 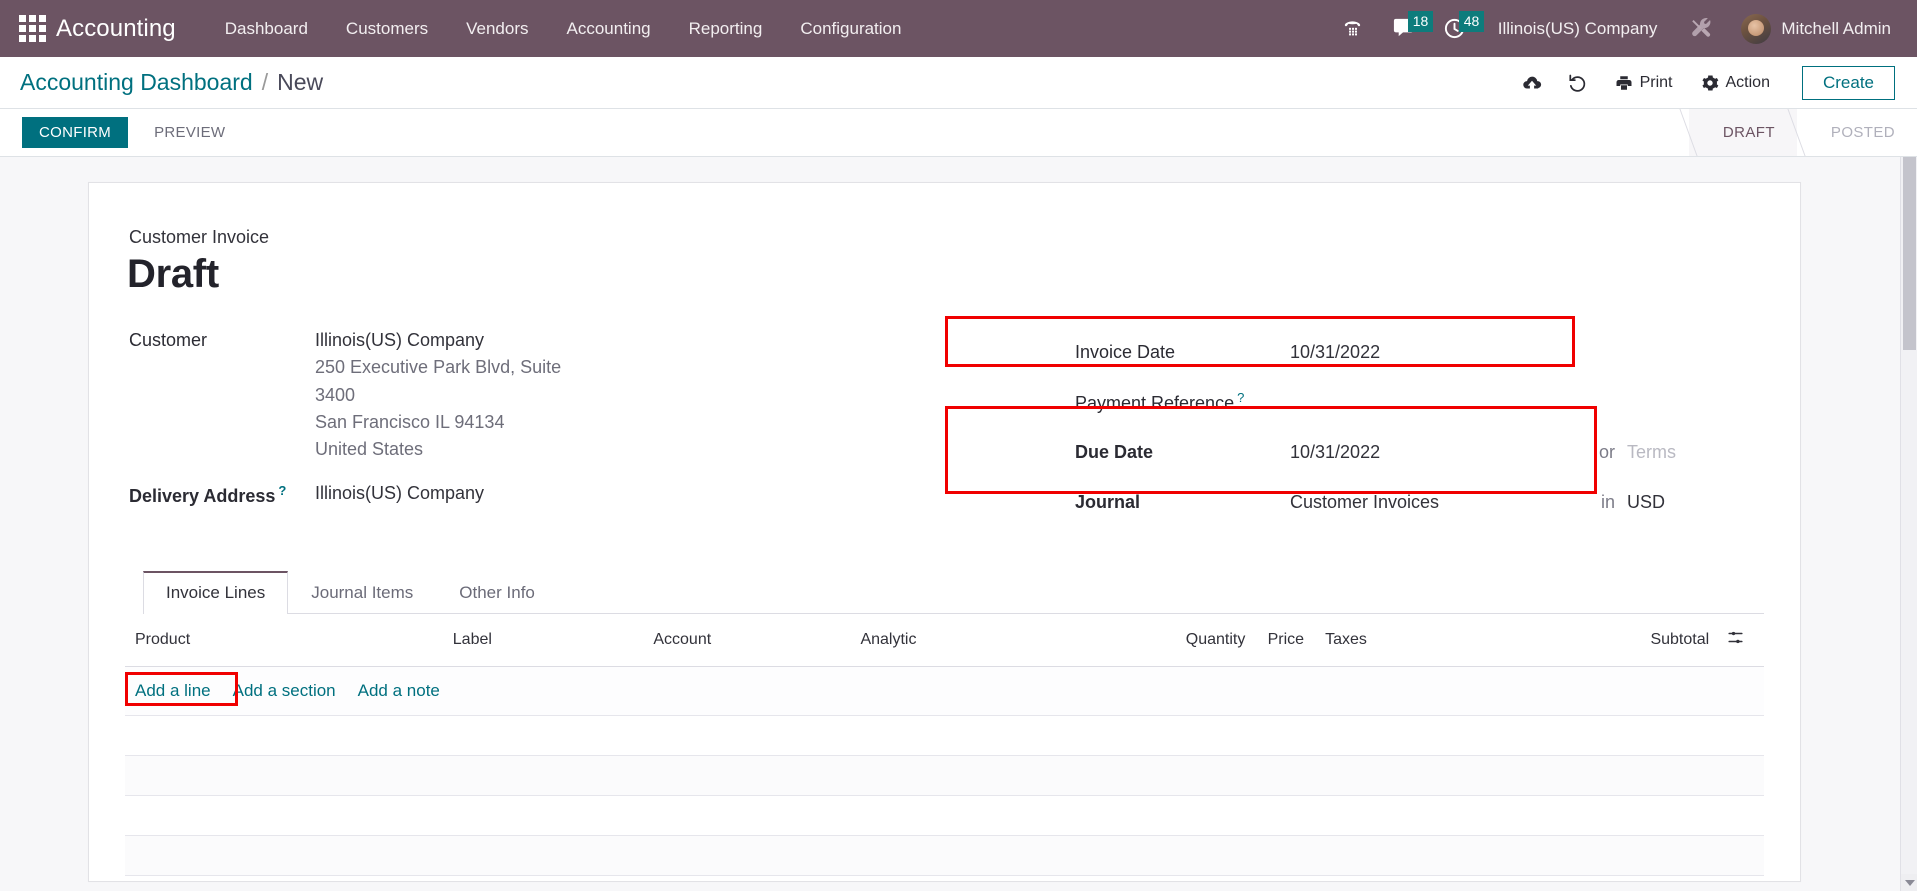 I want to click on menu-item-vendors: Vendors, so click(x=497, y=28).